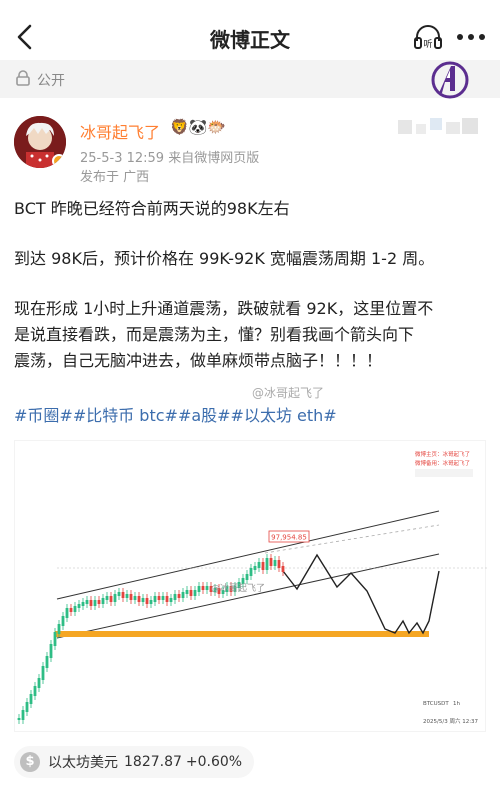 Image resolution: width=500 pixels, height=786 pixels. I want to click on chart-corner-line-2: 微博备用：冰哥起飞了, so click(442, 463).